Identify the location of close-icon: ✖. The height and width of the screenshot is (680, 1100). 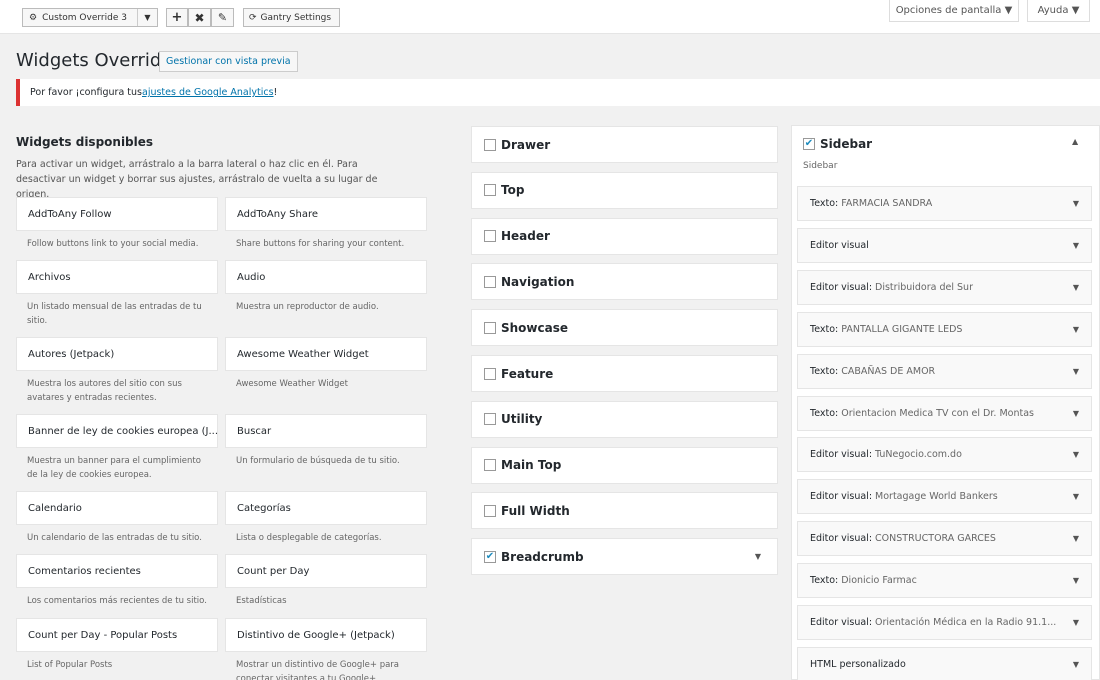
(199, 17).